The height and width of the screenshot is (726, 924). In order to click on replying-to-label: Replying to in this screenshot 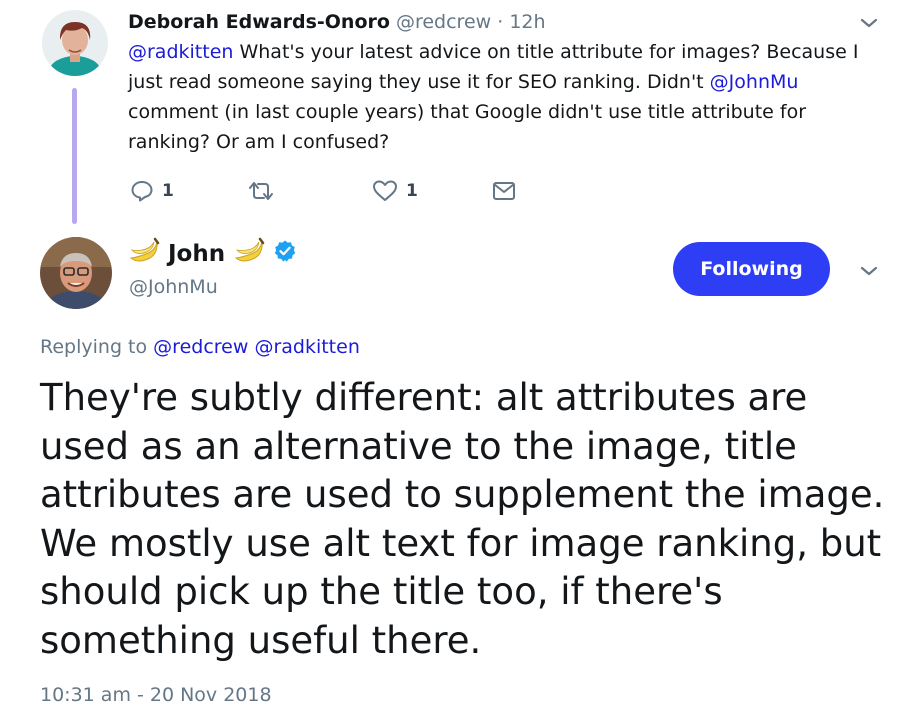, I will do `click(94, 347)`.